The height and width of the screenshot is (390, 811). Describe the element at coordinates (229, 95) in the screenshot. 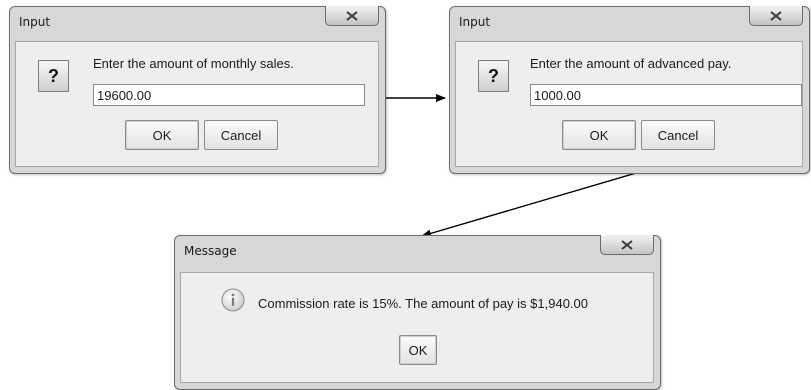

I see `monthly-sales-input` at that location.